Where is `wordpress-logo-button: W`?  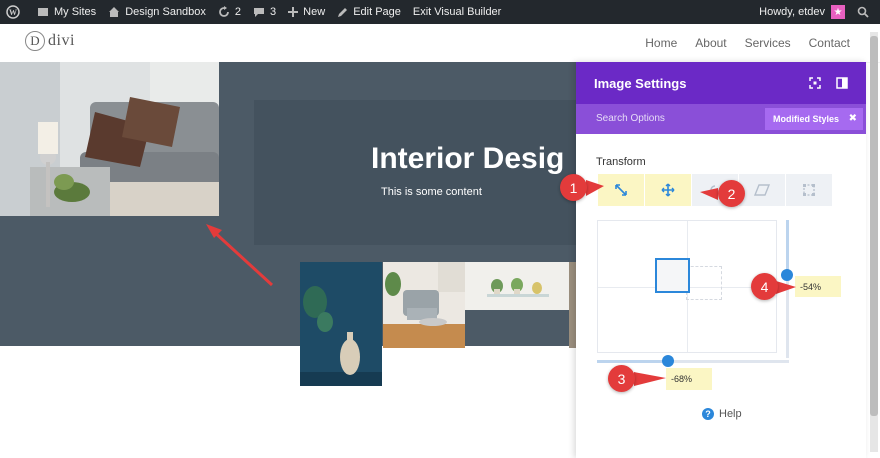
wordpress-logo-button: W is located at coordinates (15, 12).